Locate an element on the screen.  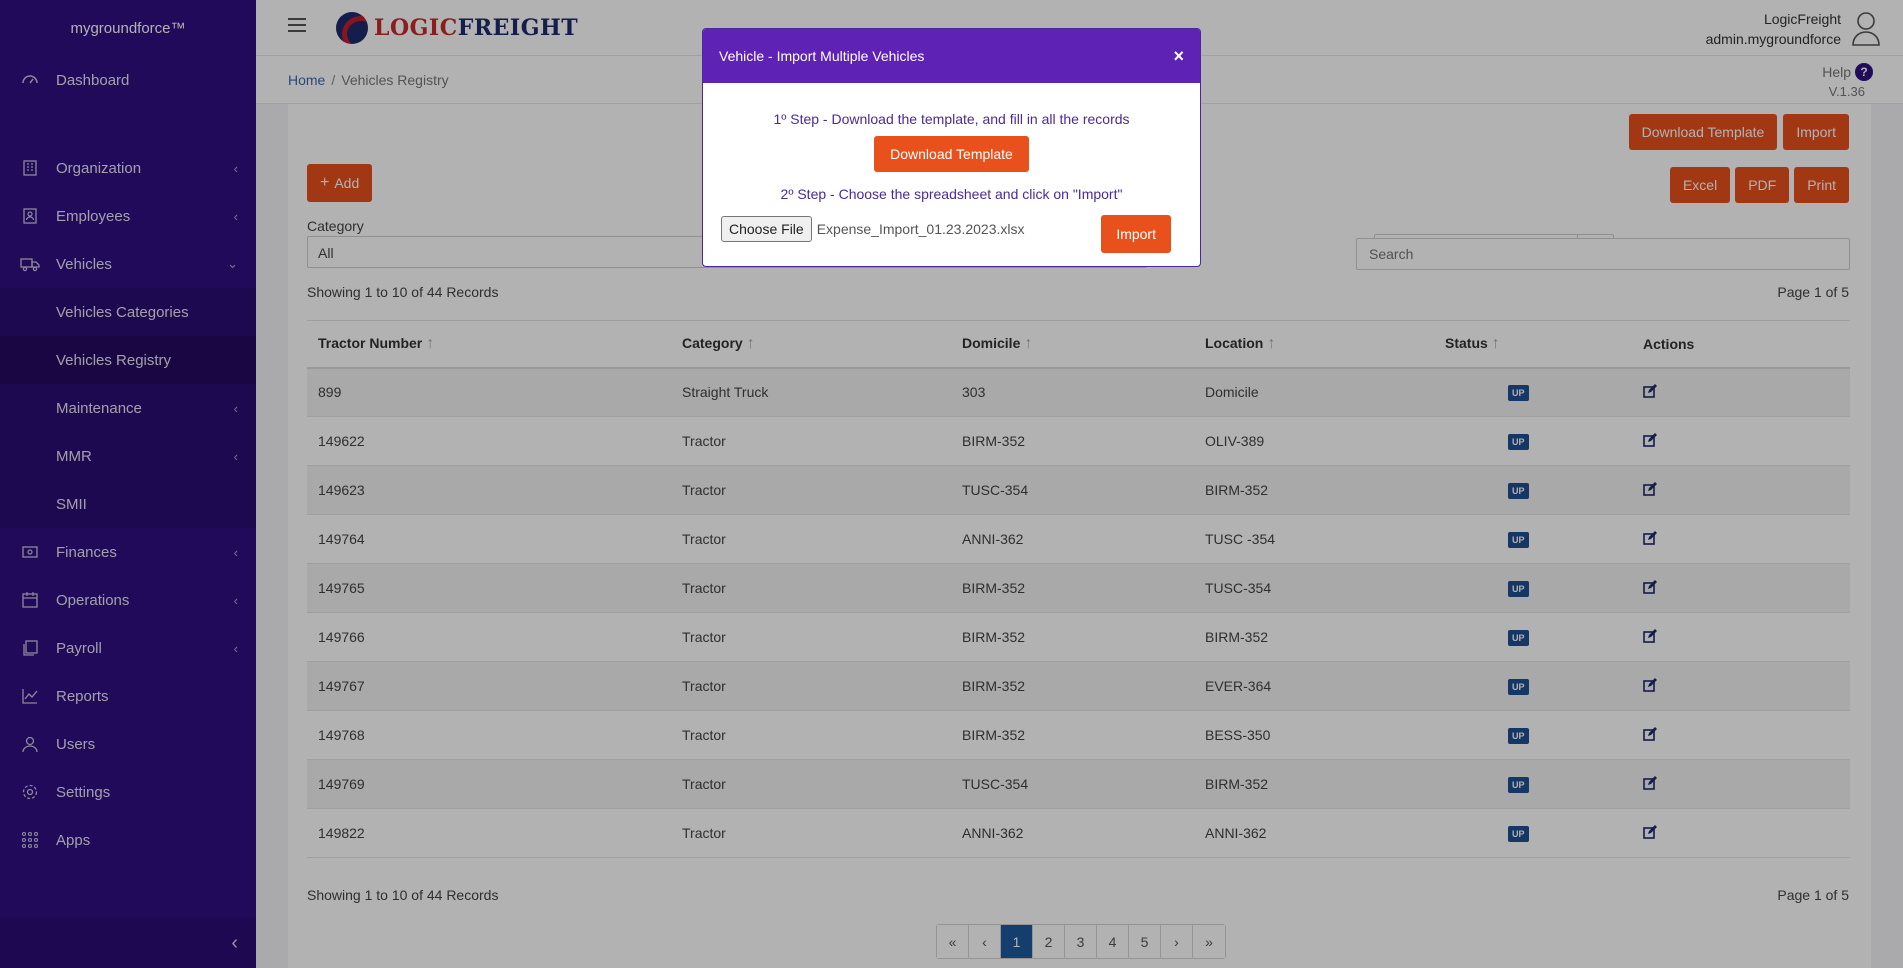
choose-file-button: Choose File is located at coordinates (766, 229).